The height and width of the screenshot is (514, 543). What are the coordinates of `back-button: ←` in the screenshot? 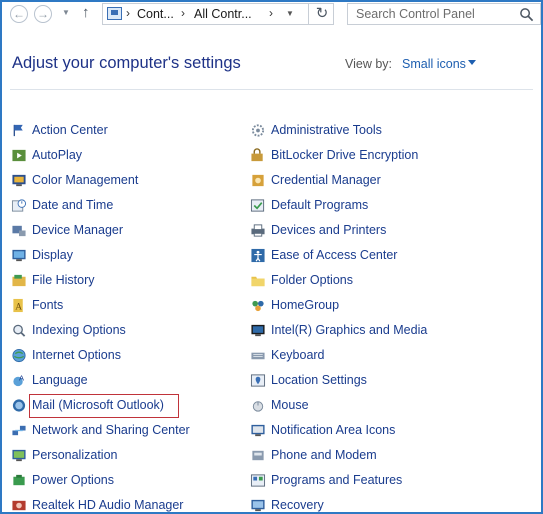 It's located at (19, 14).